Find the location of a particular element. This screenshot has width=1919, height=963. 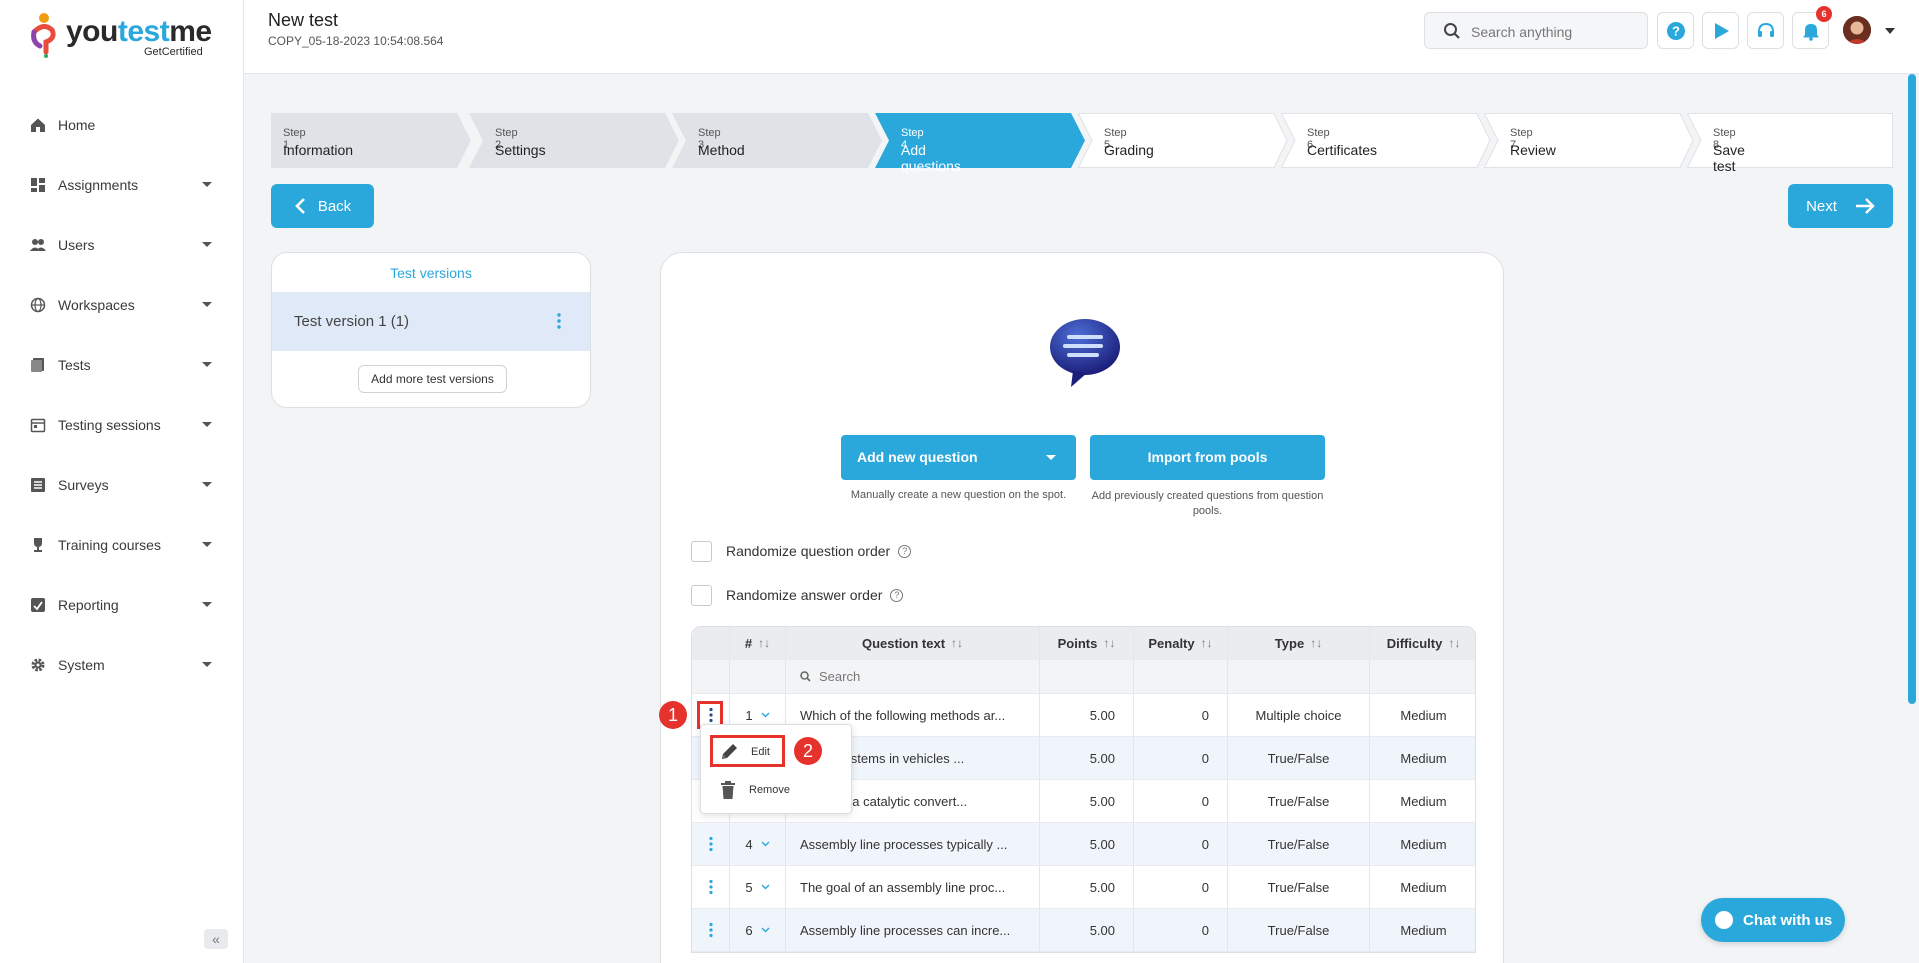

sidebar-item-label: Testing sessions is located at coordinates (109, 425).